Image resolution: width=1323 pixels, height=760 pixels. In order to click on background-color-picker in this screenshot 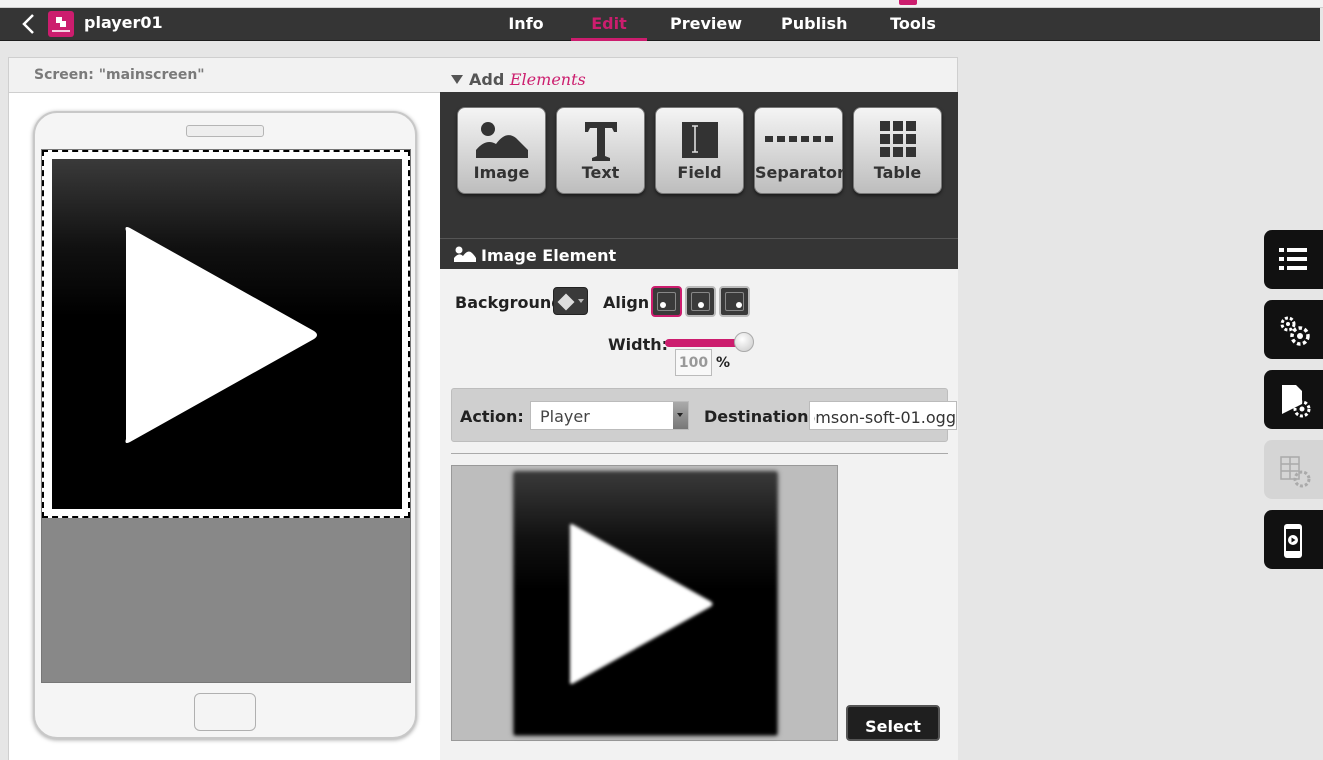, I will do `click(570, 301)`.